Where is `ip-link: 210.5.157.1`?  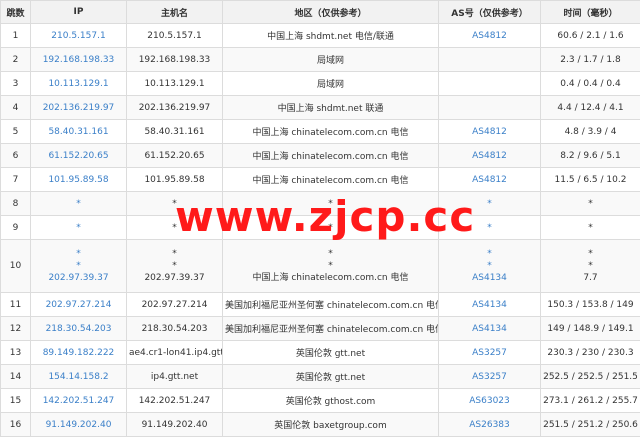 ip-link: 210.5.157.1 is located at coordinates (79, 36).